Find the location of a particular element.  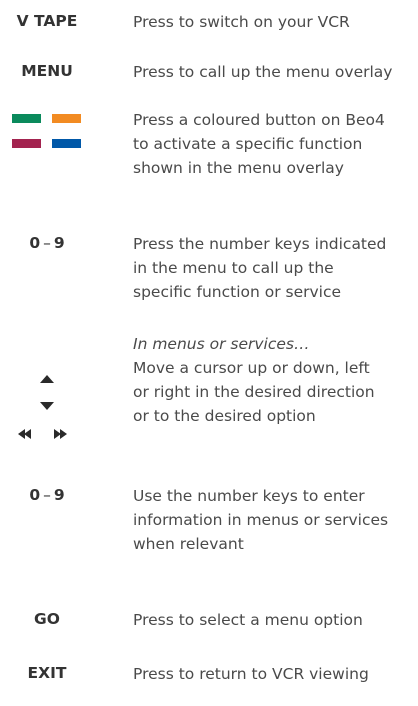

exit-description: Press to return to VCR viewing is located at coordinates (275, 674).